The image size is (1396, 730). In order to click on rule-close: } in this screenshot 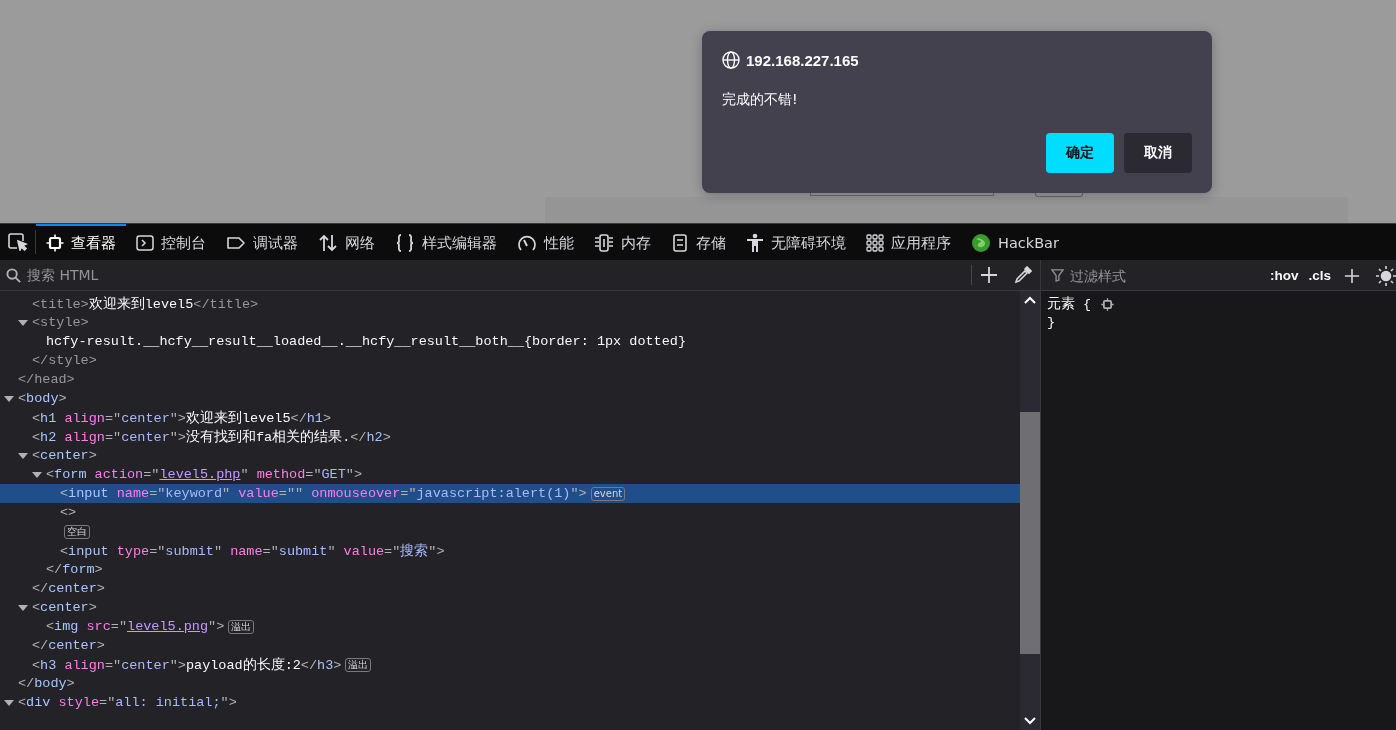, I will do `click(1051, 322)`.